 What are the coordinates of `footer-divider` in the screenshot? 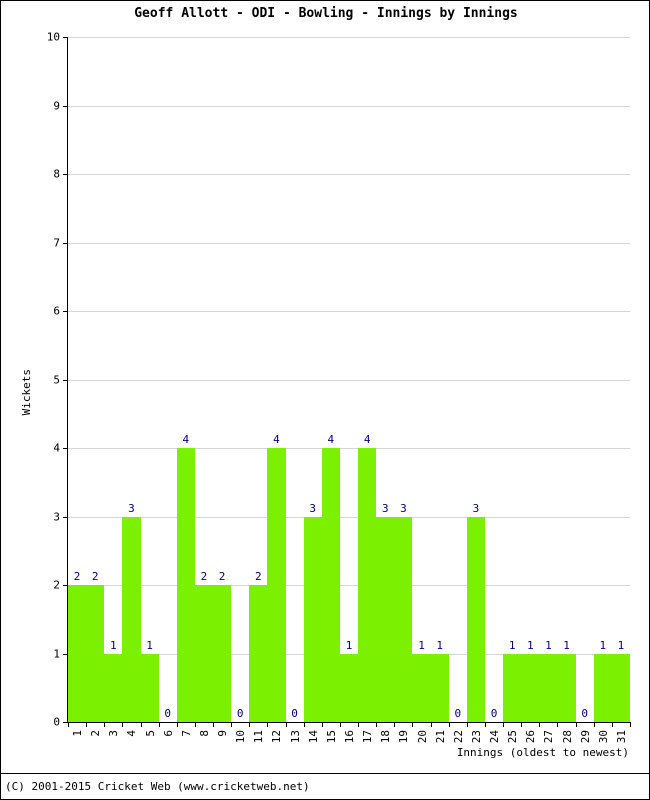 It's located at (325, 773).